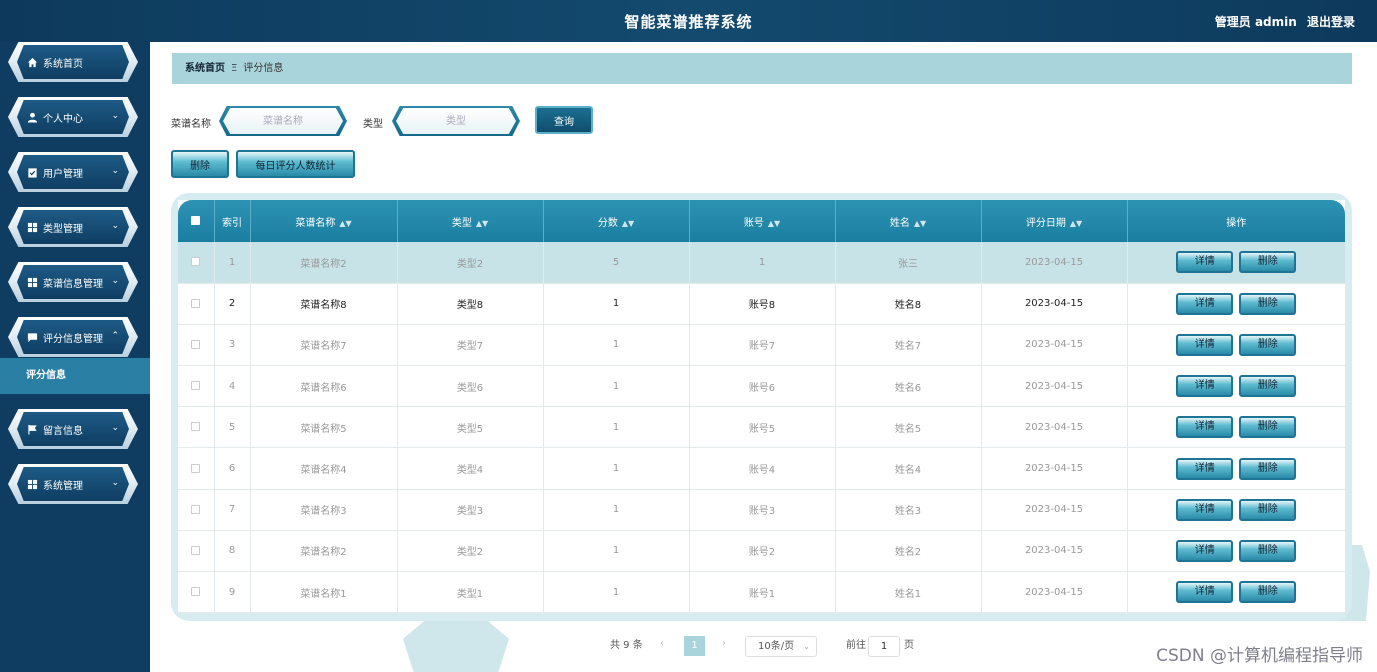  What do you see at coordinates (200, 164) in the screenshot?
I see `batch-delete-button: 删除` at bounding box center [200, 164].